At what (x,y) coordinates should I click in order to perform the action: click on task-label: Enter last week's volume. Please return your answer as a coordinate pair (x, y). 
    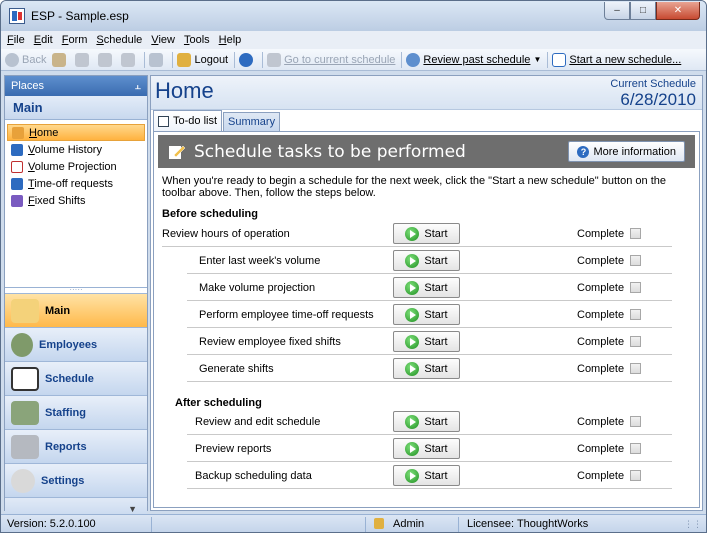
    Looking at the image, I should click on (260, 260).